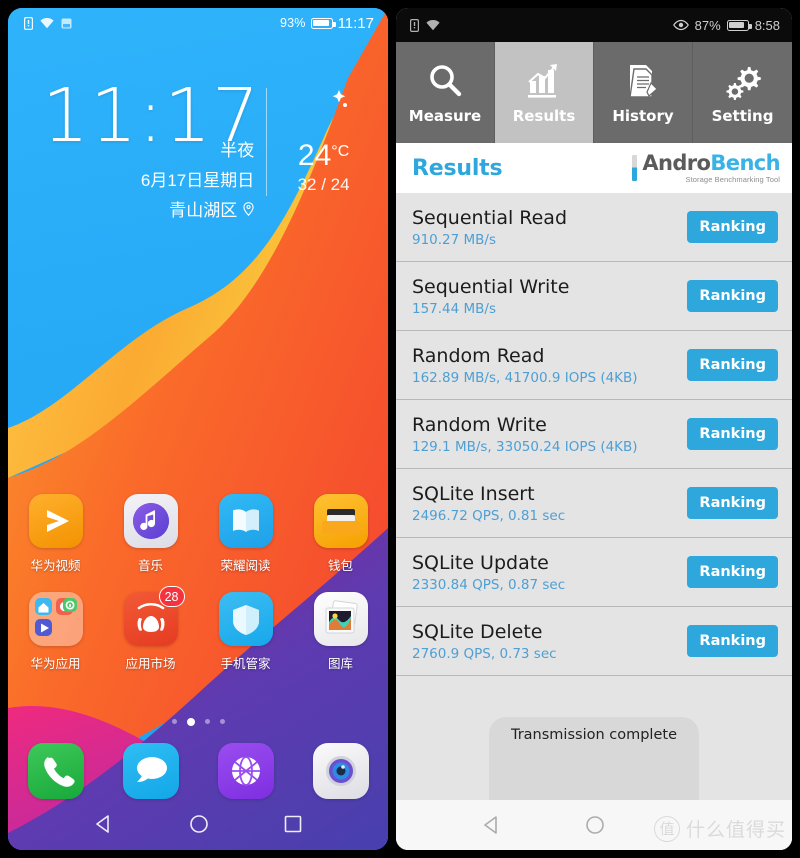 The width and height of the screenshot is (800, 858). I want to click on clock-weather-widget: 11:17 半夜 6月17日星期日 青山湖区 24°C 32 / 24, so click(198, 150).